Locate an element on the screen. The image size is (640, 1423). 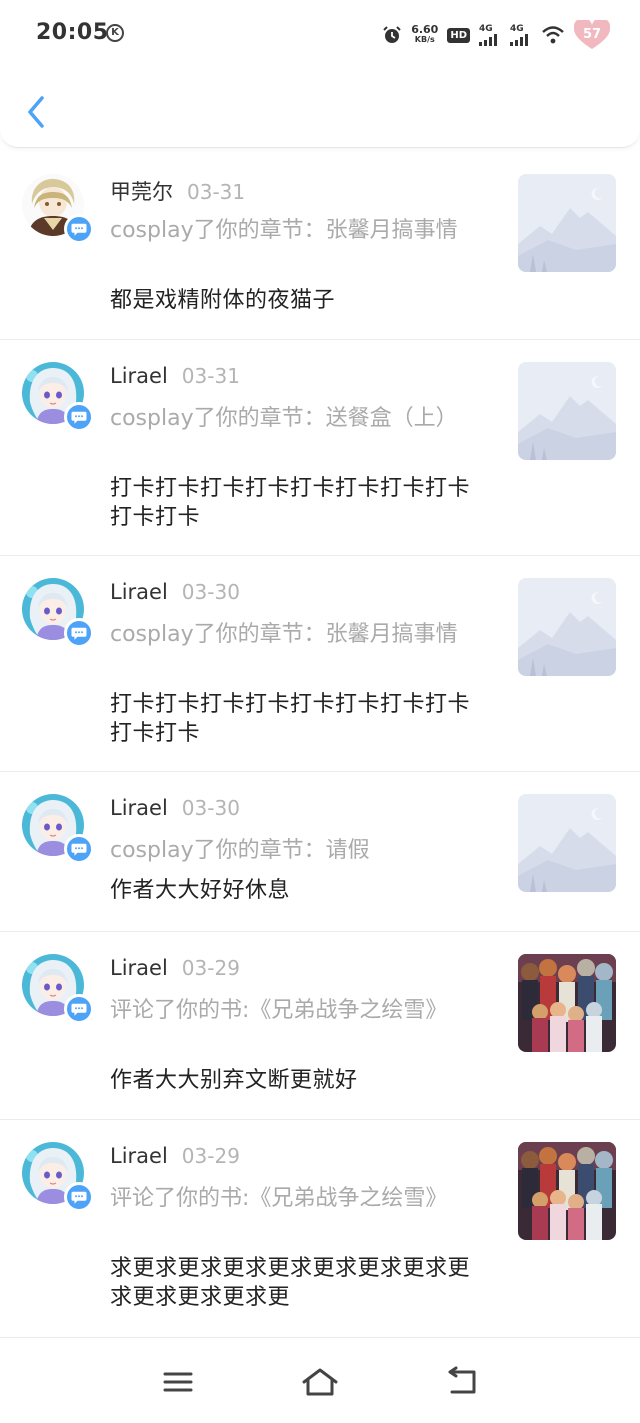
battery-heart-icon: 57 is located at coordinates (592, 33).